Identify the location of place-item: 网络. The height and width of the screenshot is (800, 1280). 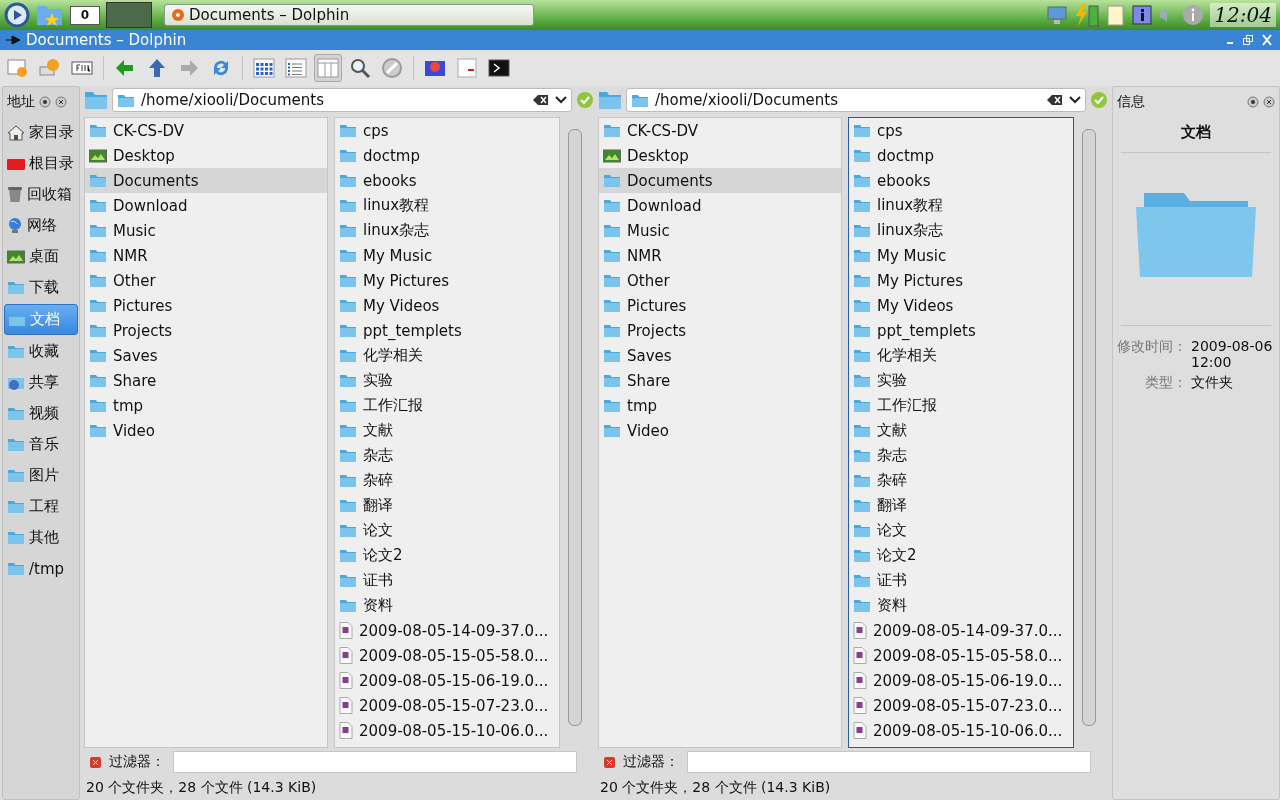
(41, 225).